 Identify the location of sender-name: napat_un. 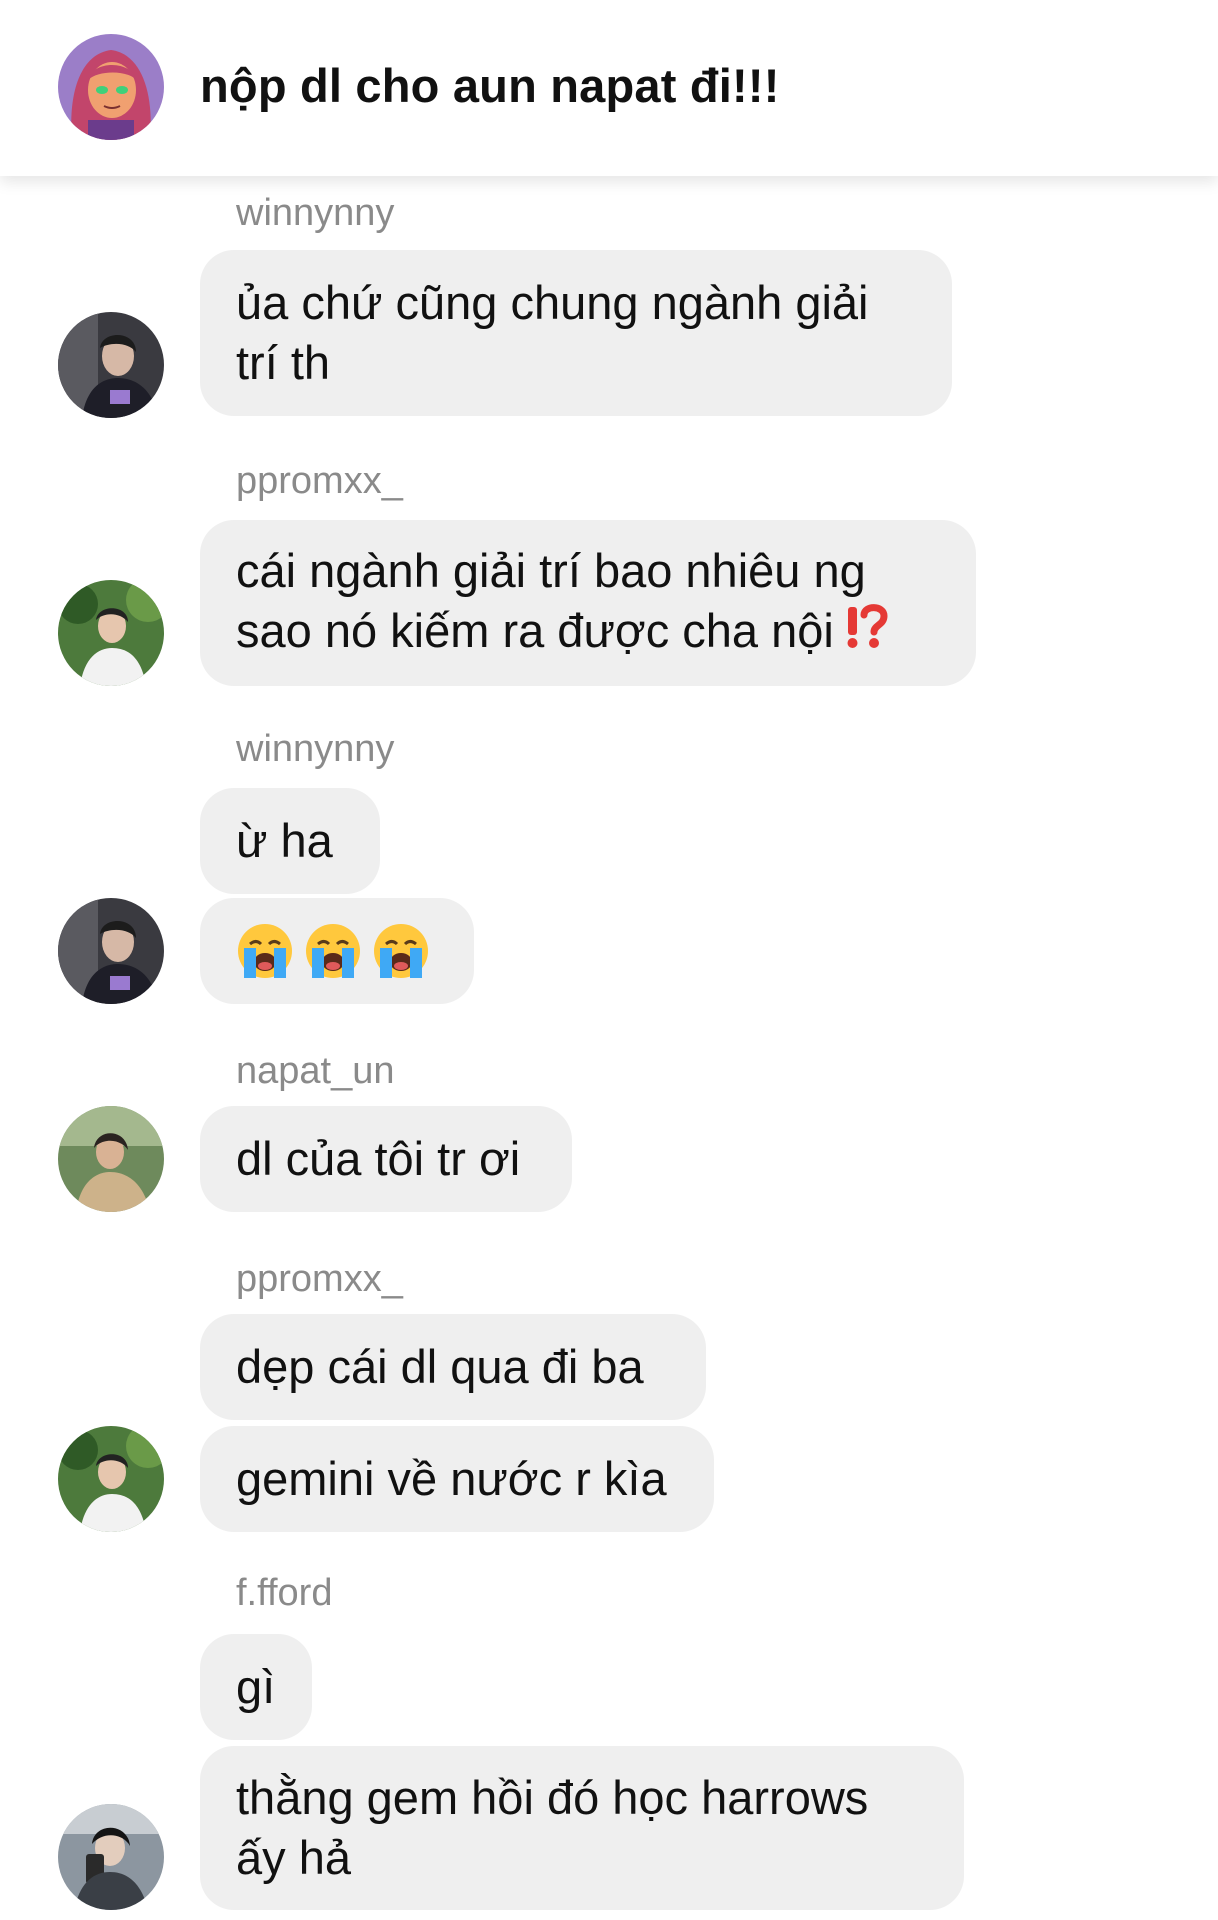
(315, 1071).